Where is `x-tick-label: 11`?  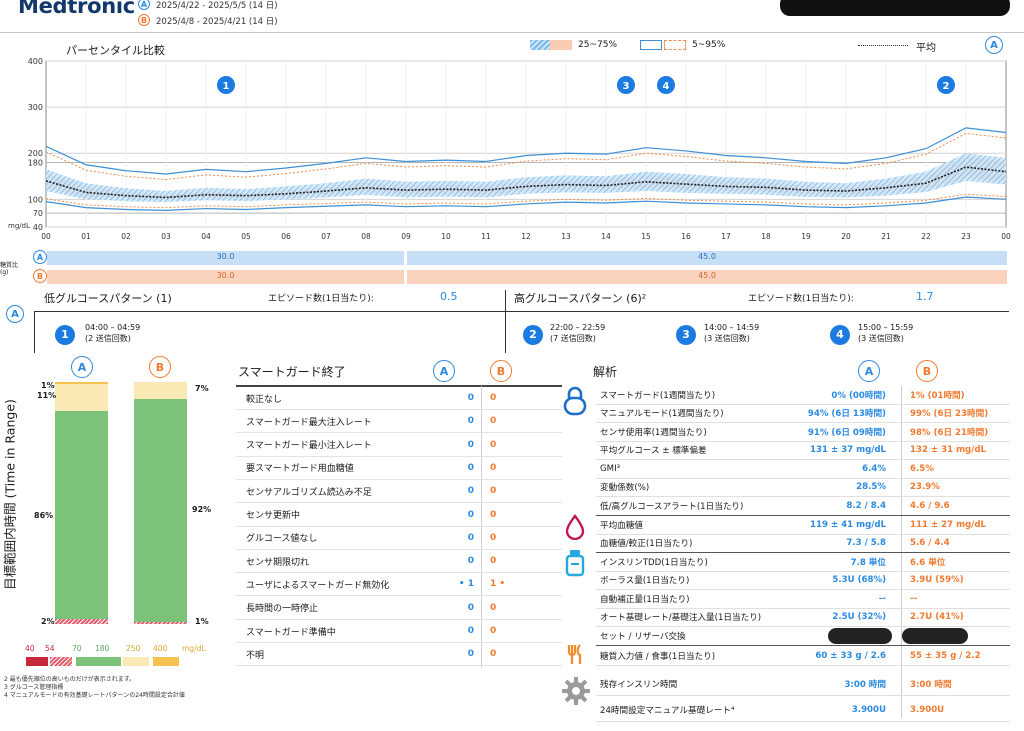 x-tick-label: 11 is located at coordinates (486, 236).